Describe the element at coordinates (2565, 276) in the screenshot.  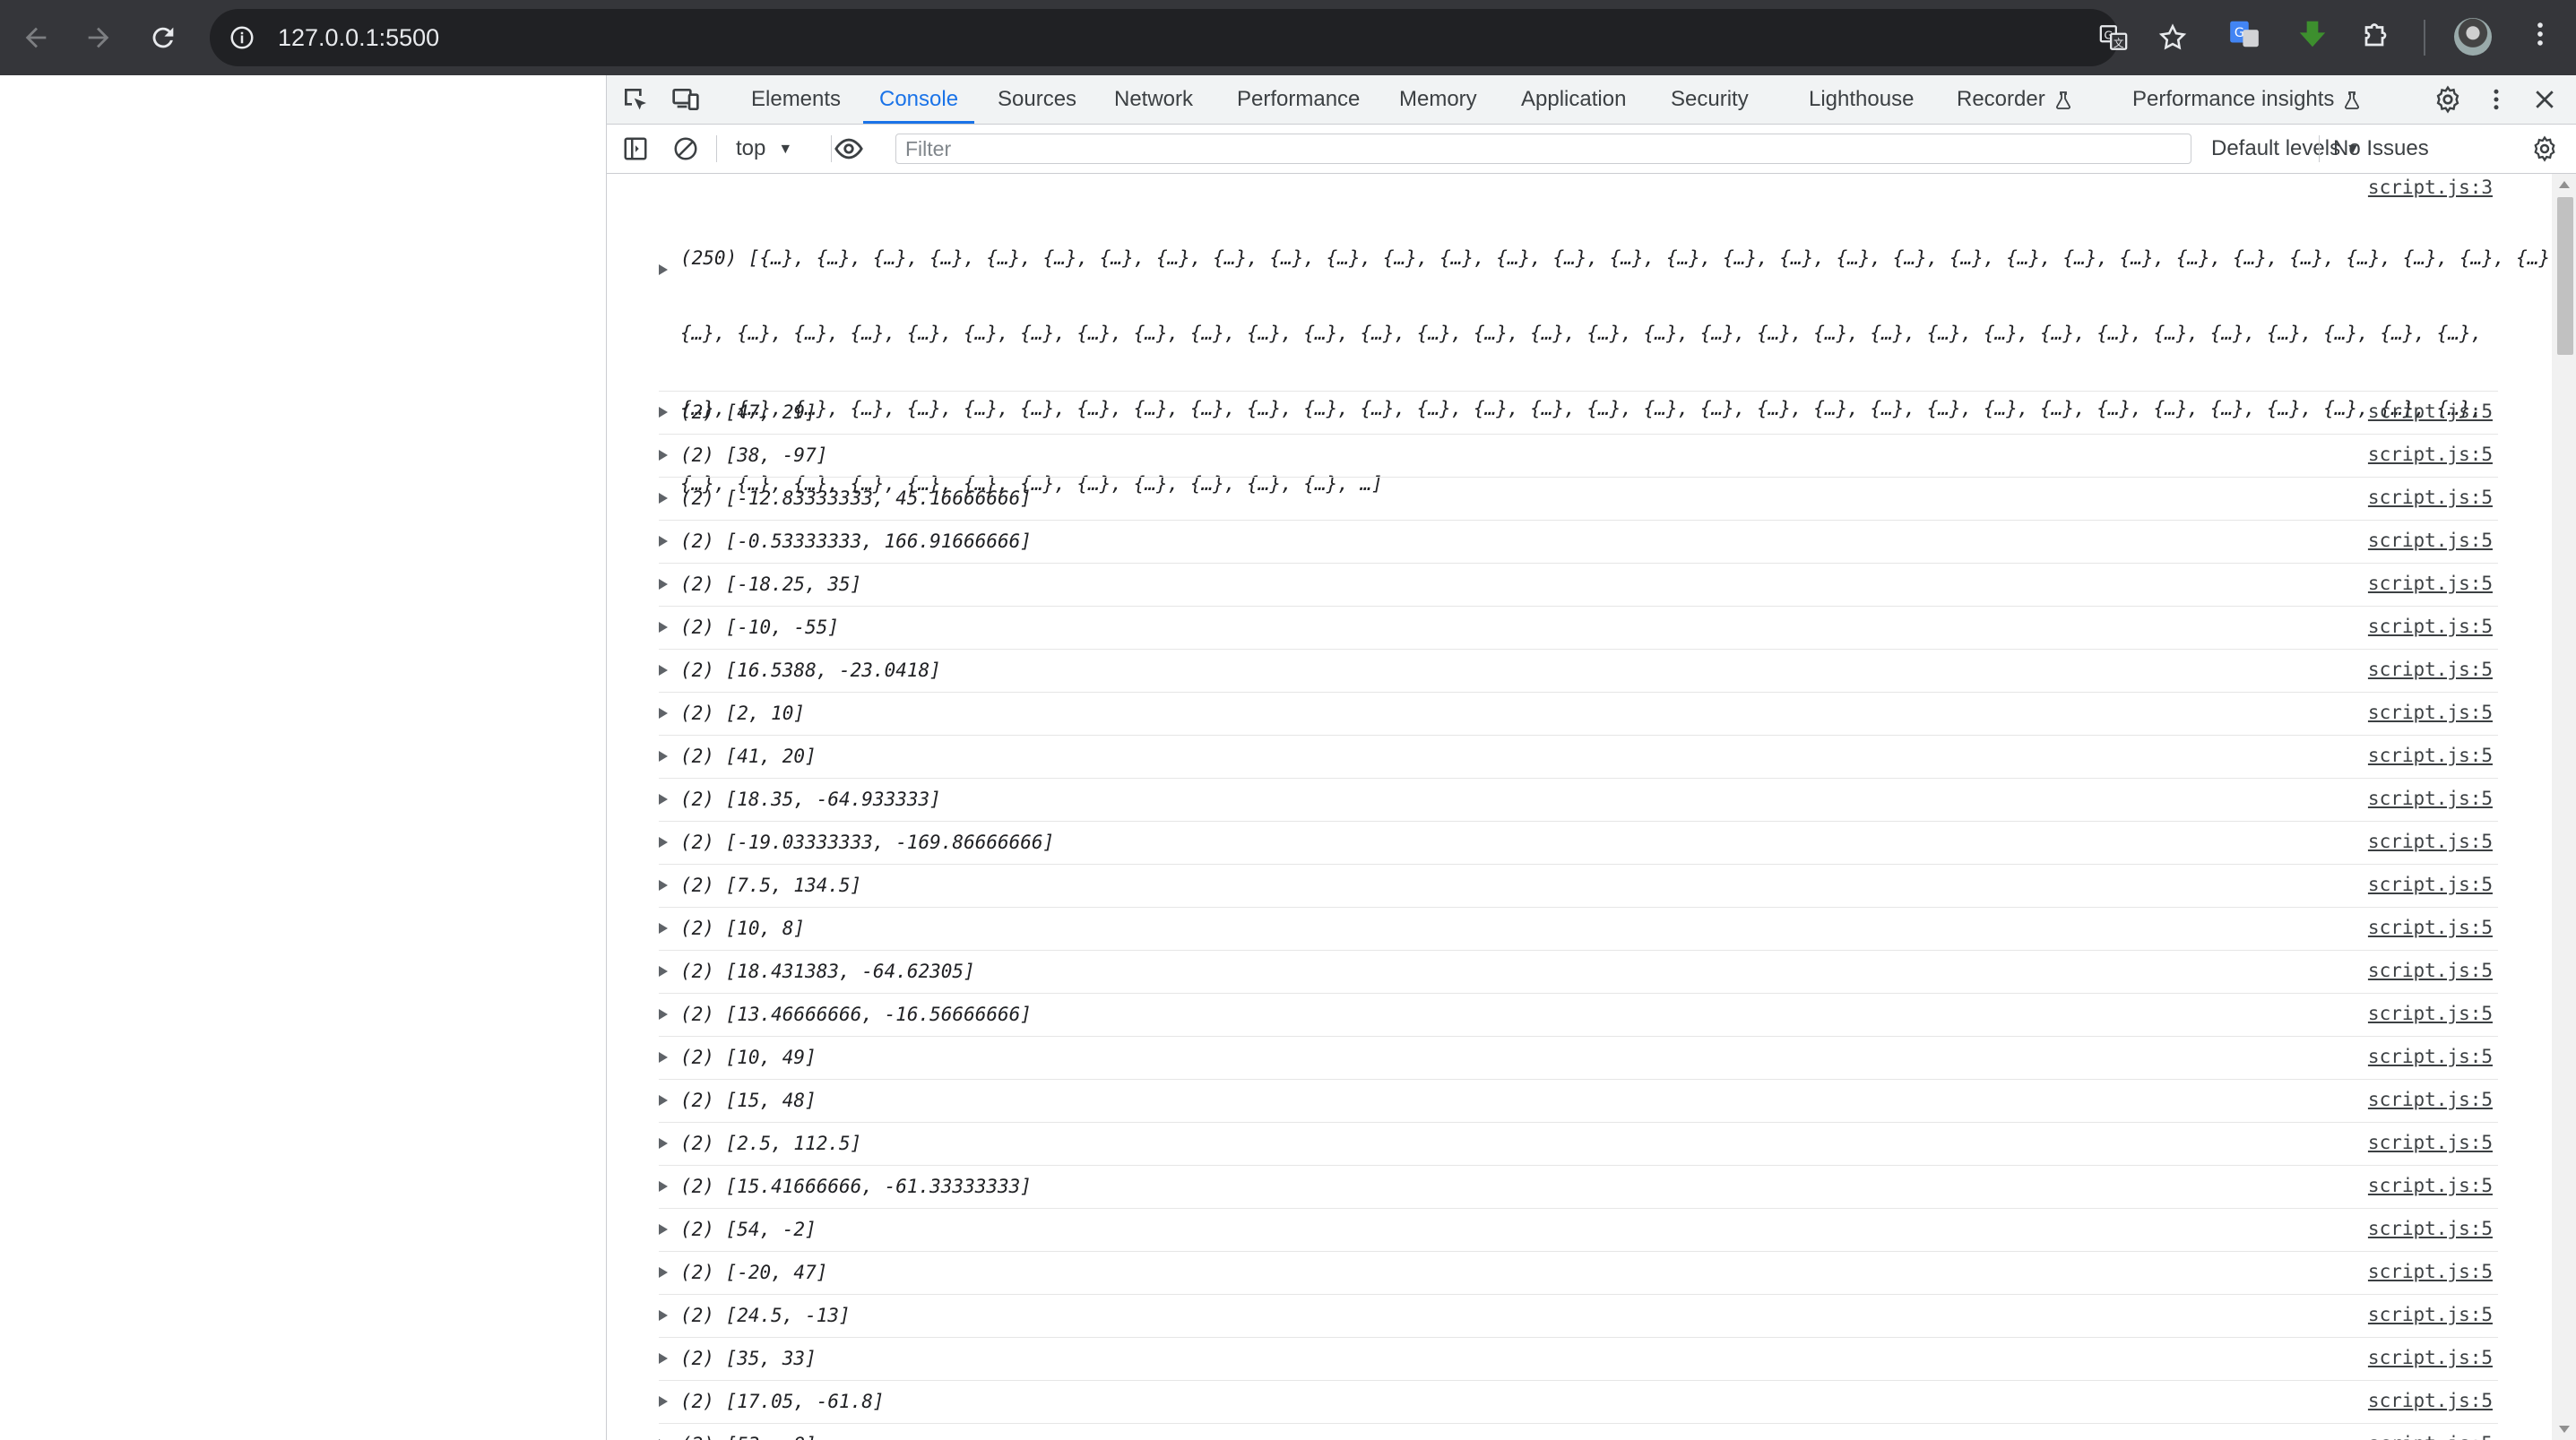
I see `scrollbar-thumb` at that location.